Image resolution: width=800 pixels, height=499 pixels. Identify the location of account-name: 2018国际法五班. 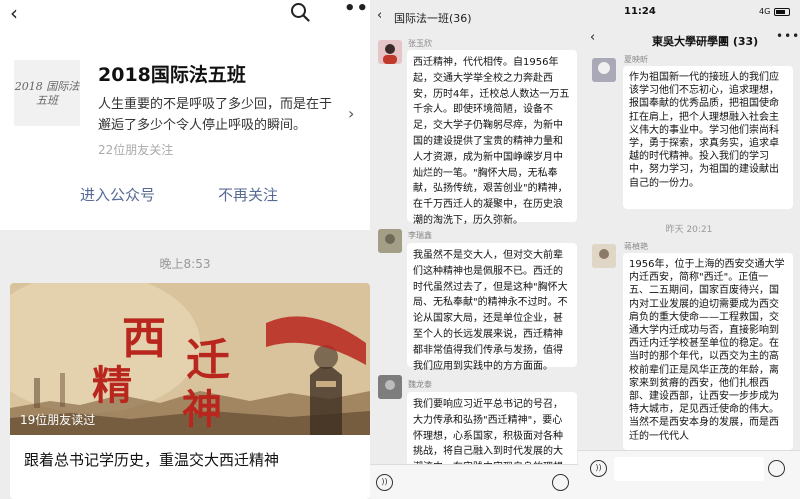
(172, 75).